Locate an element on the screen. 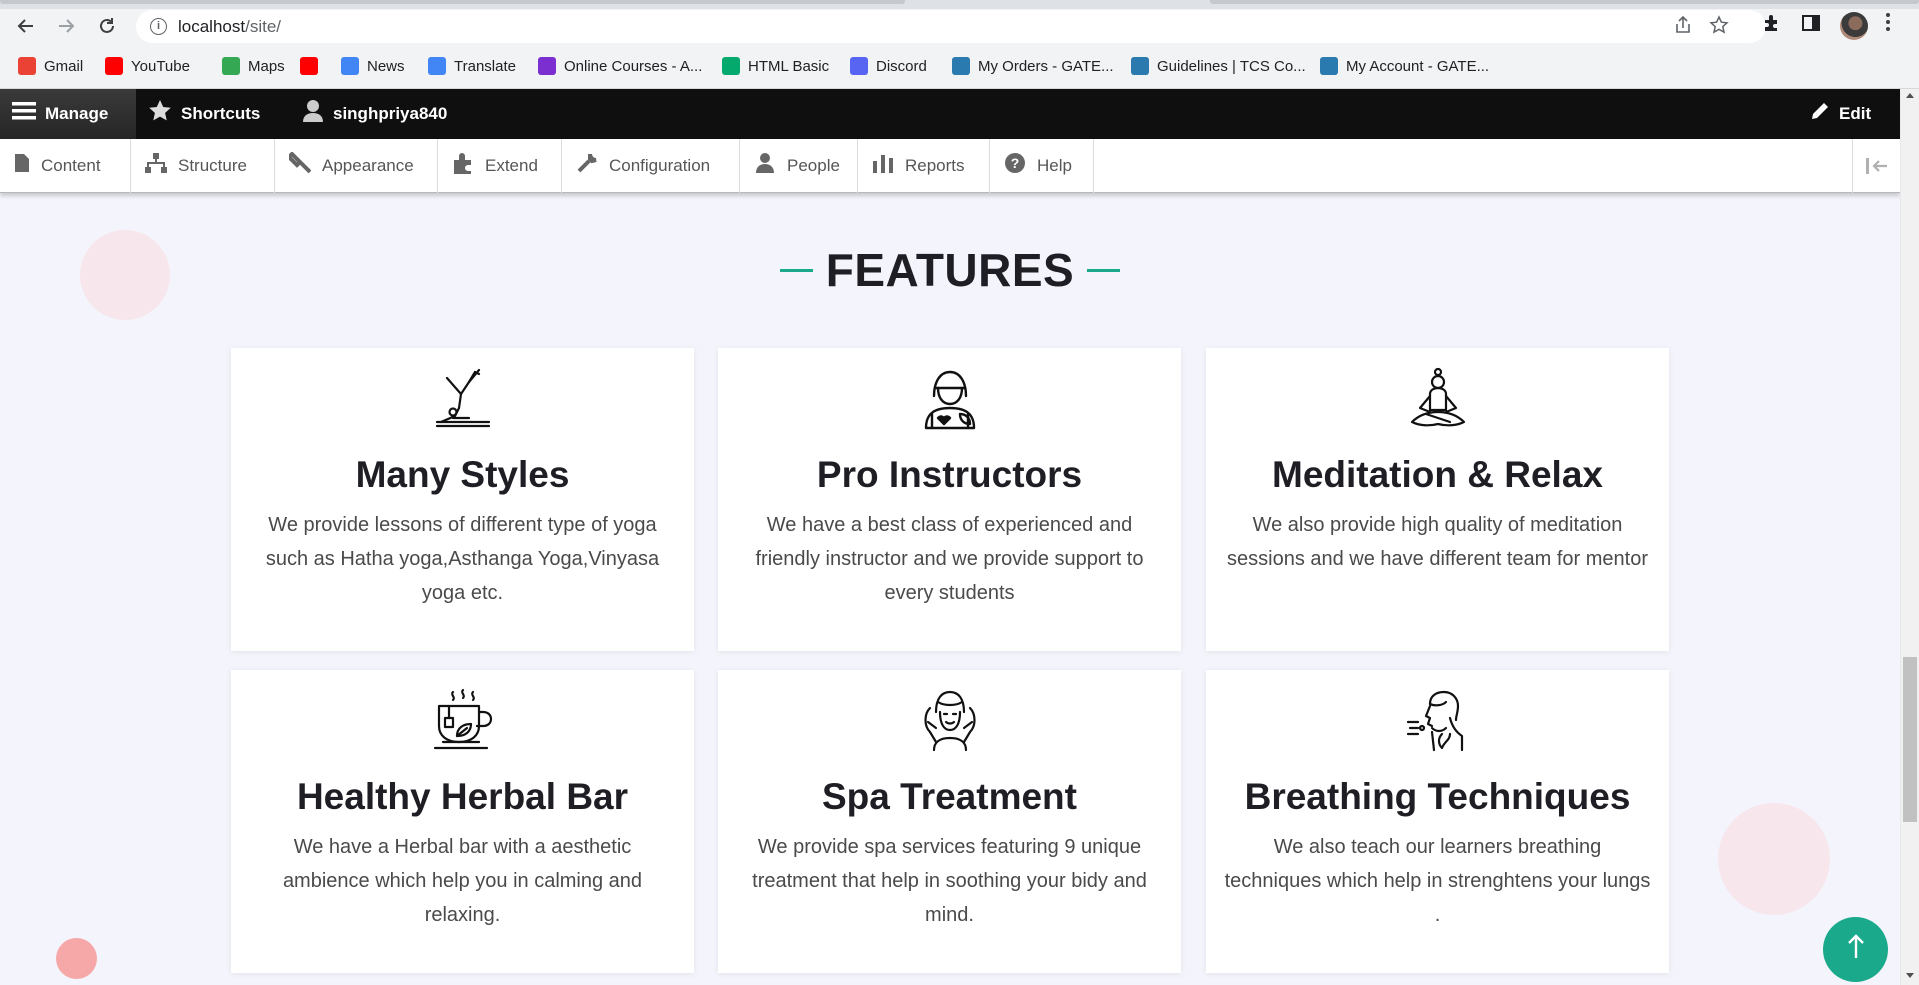 The image size is (1919, 985). tray-item-label: Reports is located at coordinates (935, 165).